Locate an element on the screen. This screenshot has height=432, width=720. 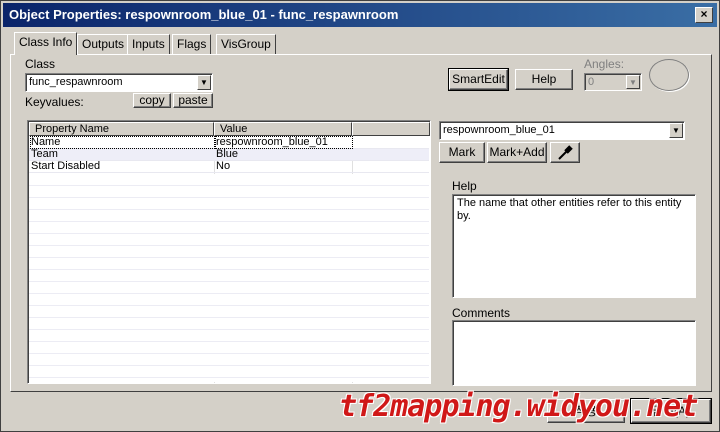
class-label: Class is located at coordinates (40, 64).